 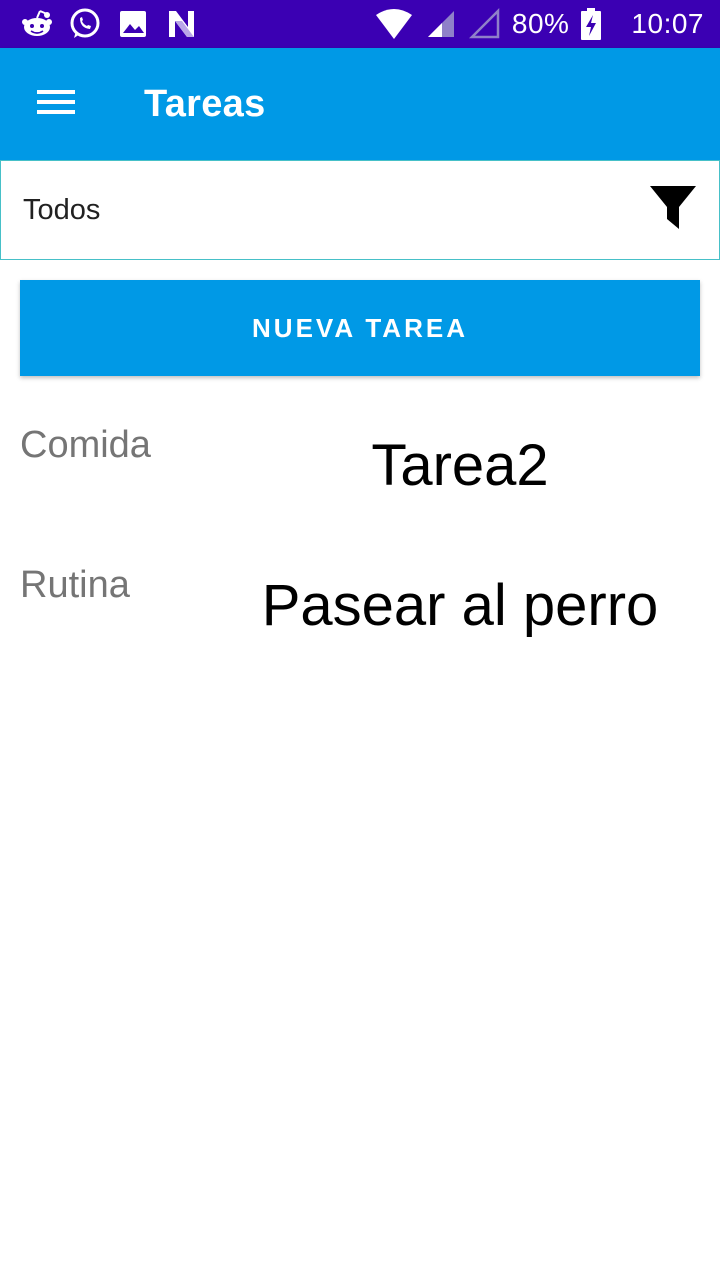 I want to click on signal-icon, so click(x=441, y=24).